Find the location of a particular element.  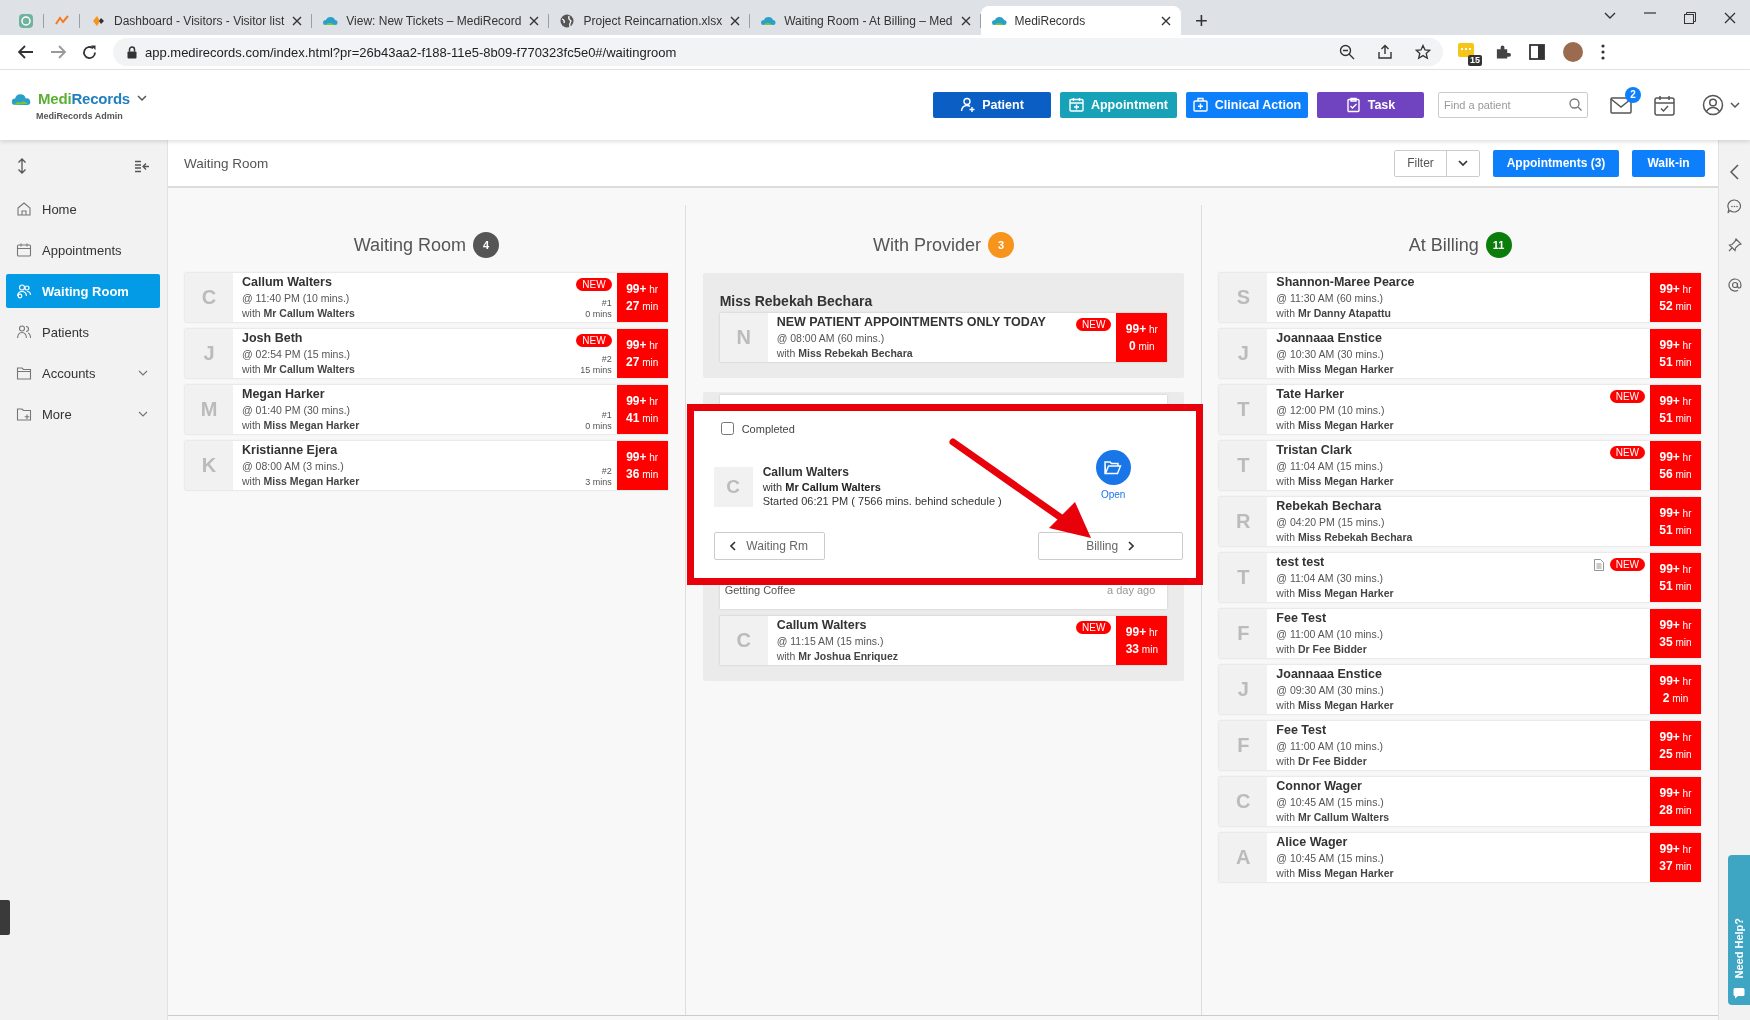

sidebar-item: Accounts is located at coordinates (83, 373).